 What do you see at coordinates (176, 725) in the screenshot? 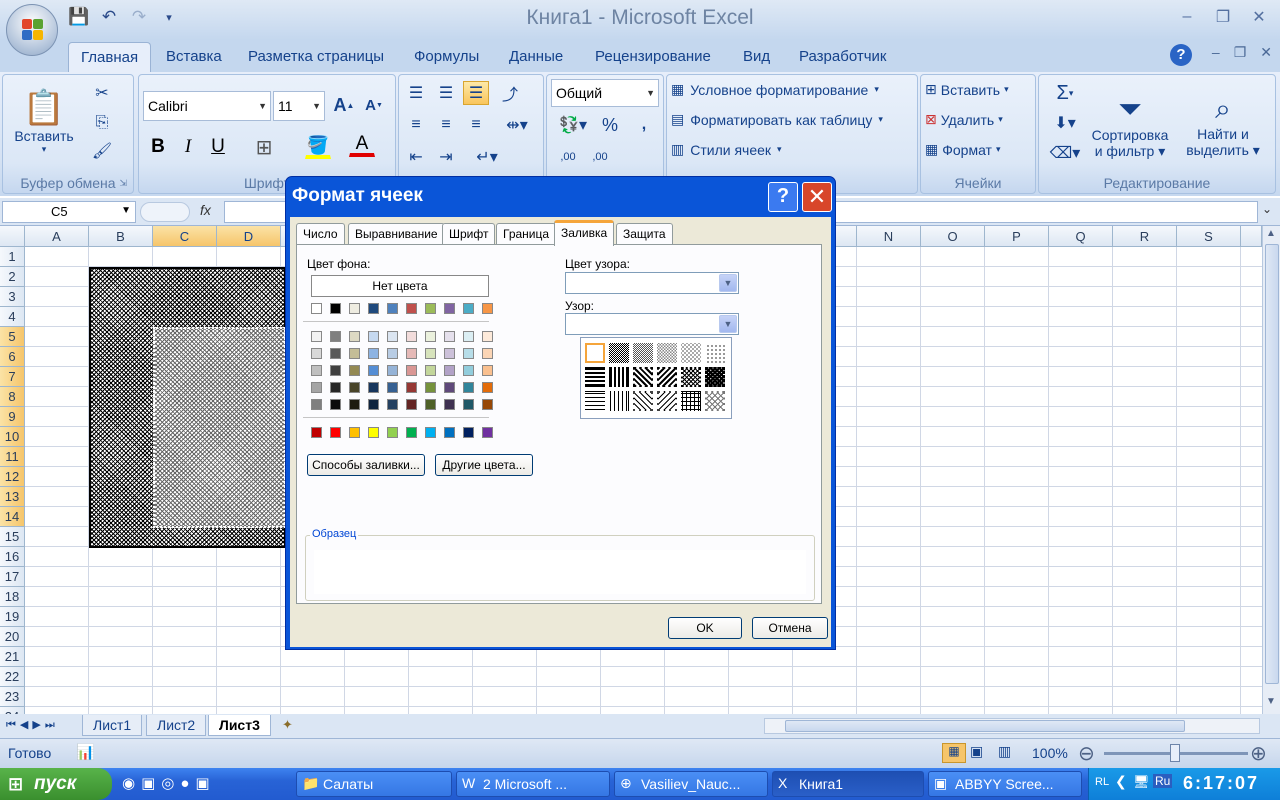
I see `sheet-tab: Лист2` at bounding box center [176, 725].